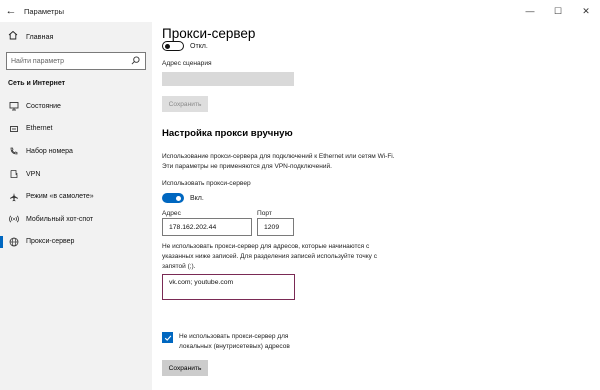 This screenshot has width=600, height=390. What do you see at coordinates (135, 60) in the screenshot?
I see `search-icon` at bounding box center [135, 60].